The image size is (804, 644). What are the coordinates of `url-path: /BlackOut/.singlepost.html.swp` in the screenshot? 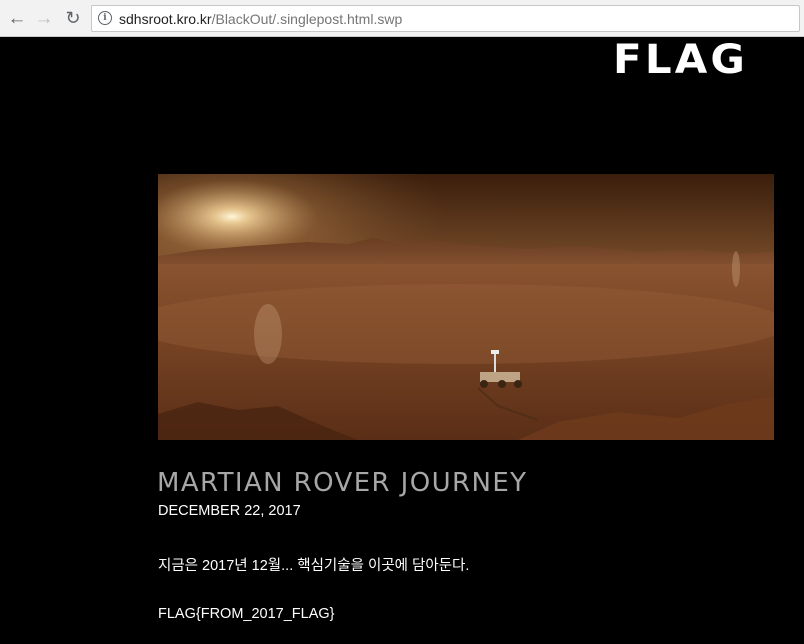 It's located at (307, 19).